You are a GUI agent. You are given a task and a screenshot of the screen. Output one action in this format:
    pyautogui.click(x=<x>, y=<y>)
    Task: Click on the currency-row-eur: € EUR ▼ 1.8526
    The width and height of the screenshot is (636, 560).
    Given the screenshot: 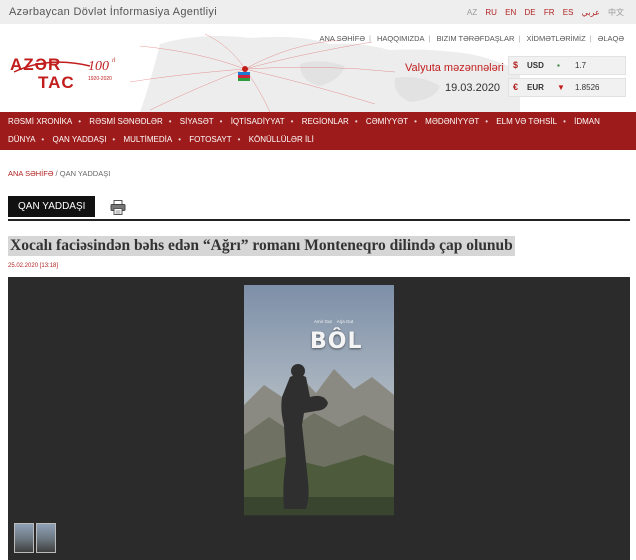 What is the action you would take?
    pyautogui.click(x=567, y=87)
    